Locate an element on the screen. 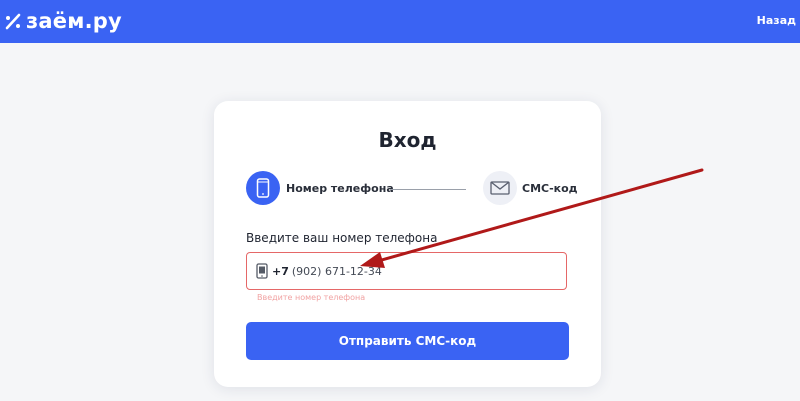 The height and width of the screenshot is (401, 800). top-bar: заём.ру Назад is located at coordinates (400, 21).